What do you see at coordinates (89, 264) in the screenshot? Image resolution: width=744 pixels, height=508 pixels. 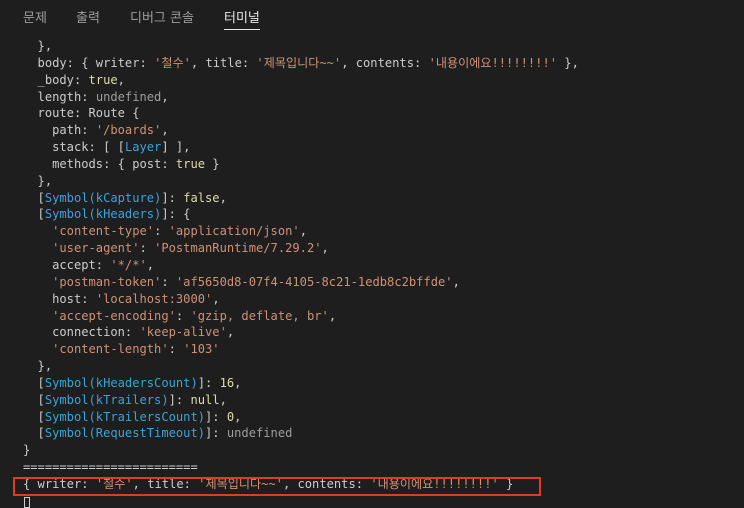 I see `terminal-line: accept: '*/*',` at bounding box center [89, 264].